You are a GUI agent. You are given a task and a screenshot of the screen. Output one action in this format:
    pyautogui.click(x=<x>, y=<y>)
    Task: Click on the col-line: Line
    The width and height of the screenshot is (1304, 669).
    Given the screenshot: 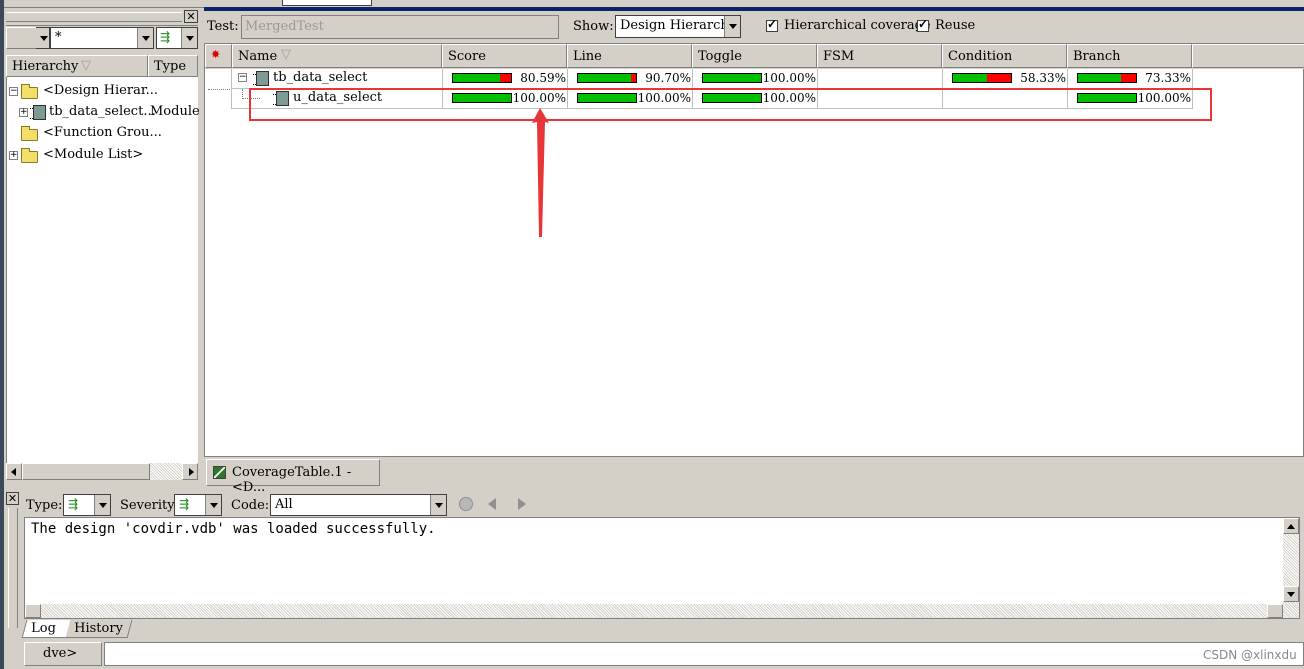 What is the action you would take?
    pyautogui.click(x=629, y=56)
    